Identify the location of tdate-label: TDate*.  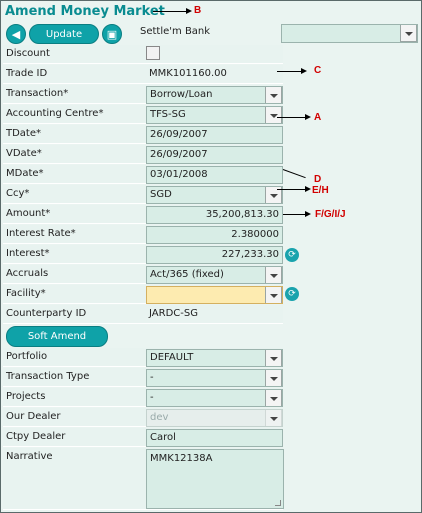
(24, 133).